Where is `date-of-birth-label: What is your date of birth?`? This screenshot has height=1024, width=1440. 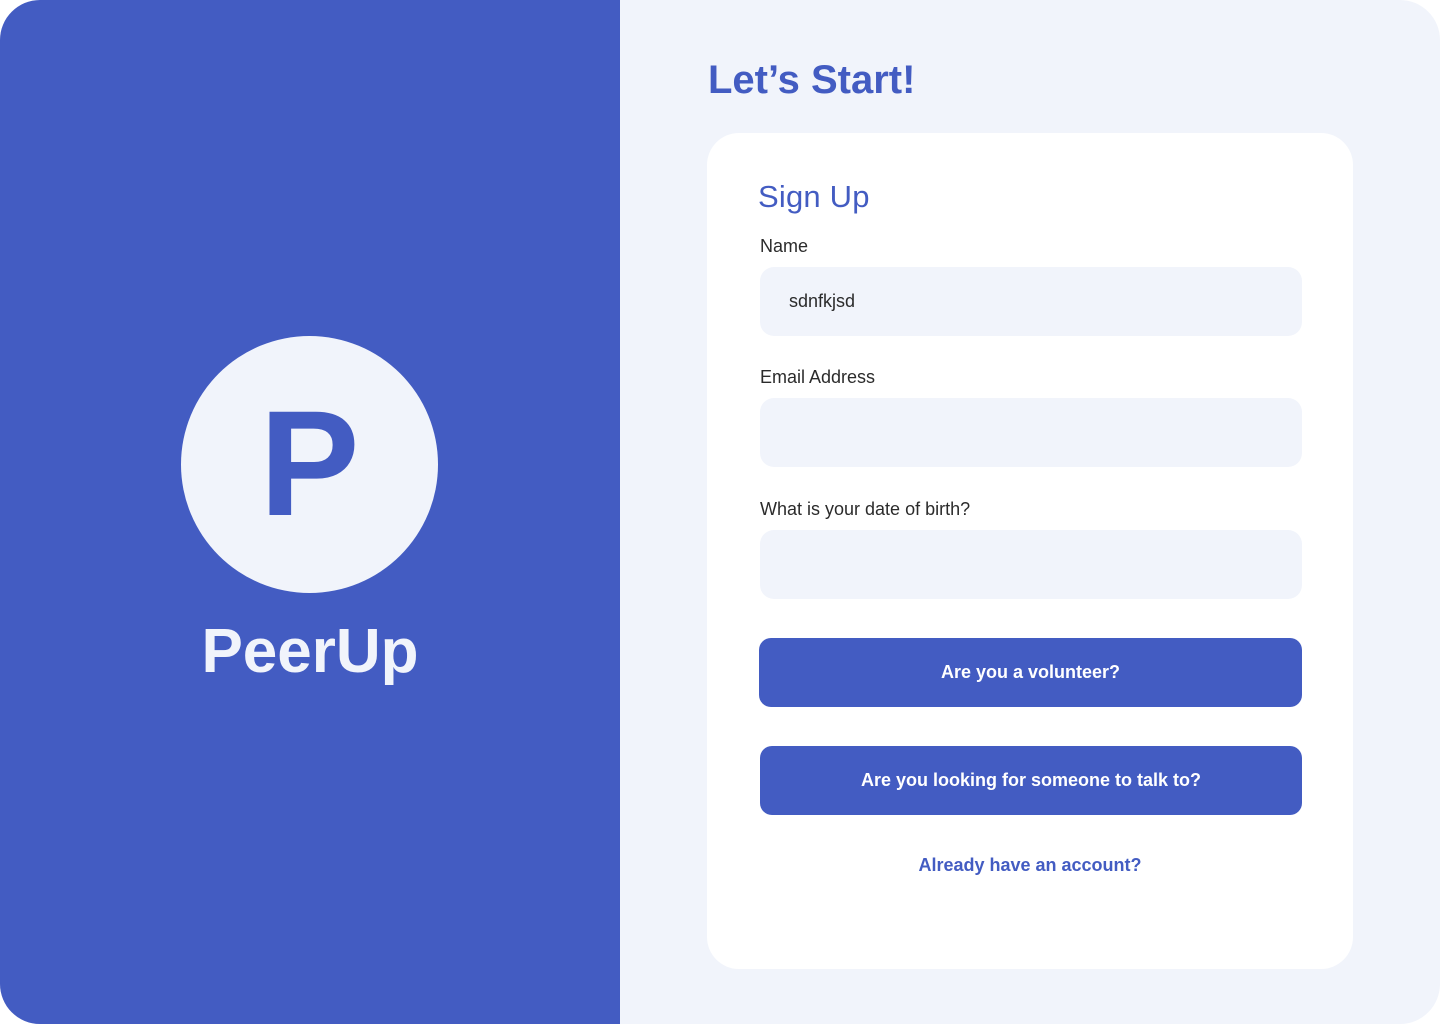 date-of-birth-label: What is your date of birth? is located at coordinates (865, 509).